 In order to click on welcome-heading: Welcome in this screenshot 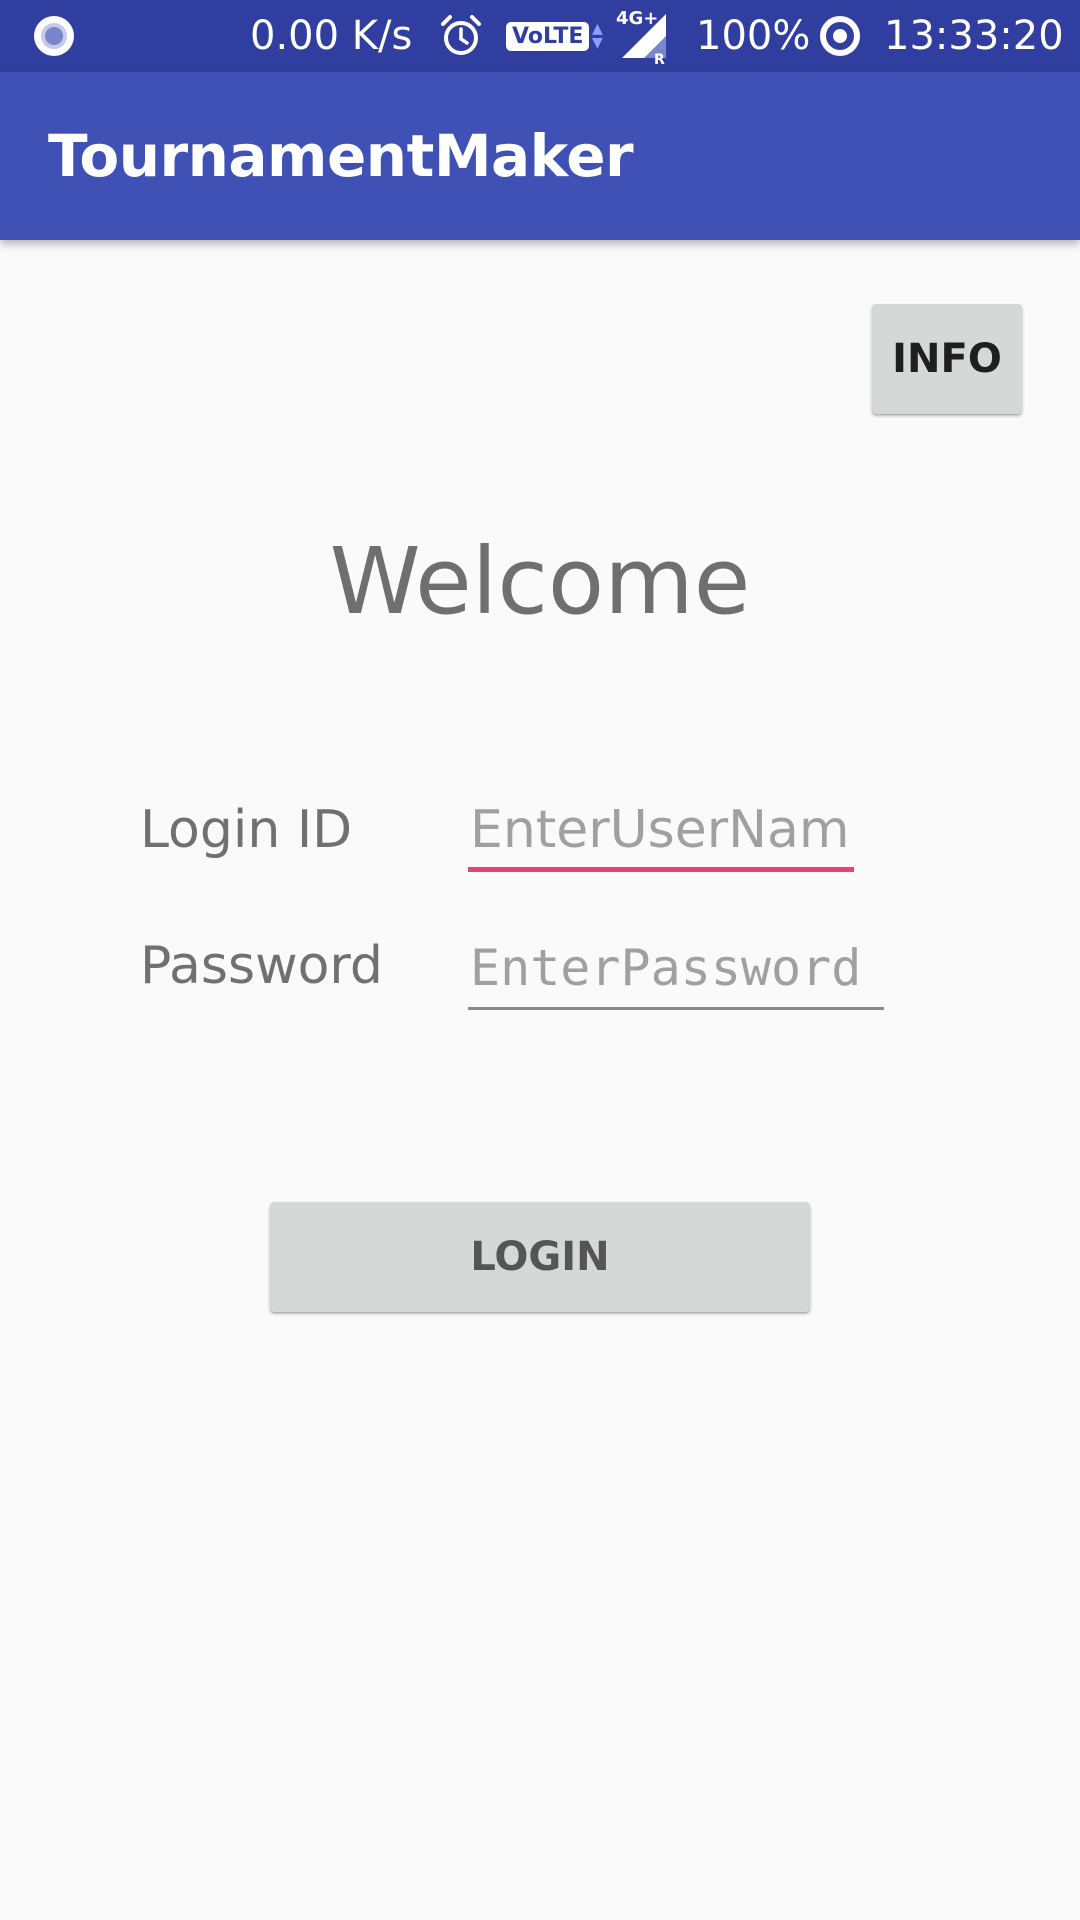, I will do `click(540, 581)`.